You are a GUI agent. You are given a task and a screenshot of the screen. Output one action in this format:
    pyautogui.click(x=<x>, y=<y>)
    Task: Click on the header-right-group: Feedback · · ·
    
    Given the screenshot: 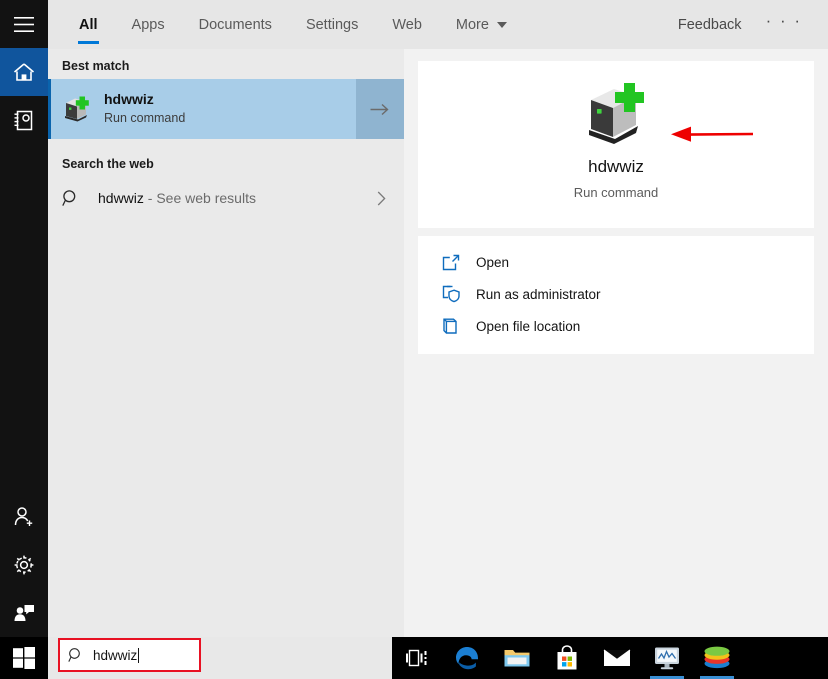 What is the action you would take?
    pyautogui.click(x=747, y=24)
    